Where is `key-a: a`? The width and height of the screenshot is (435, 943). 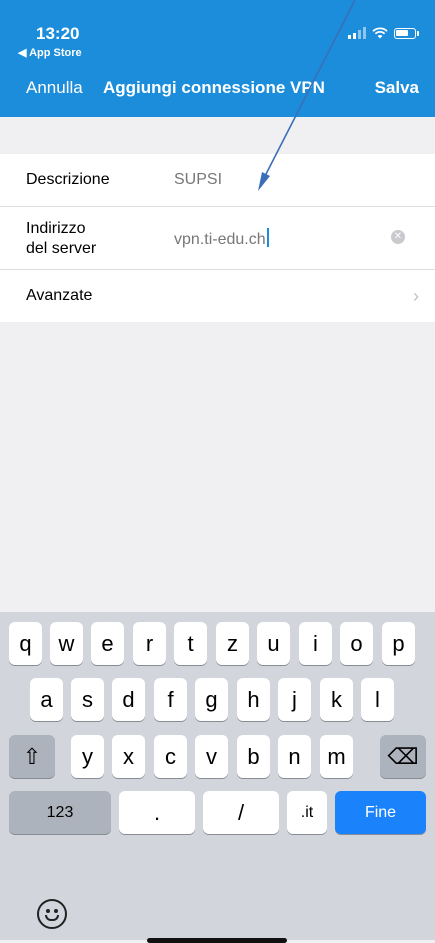
key-a: a is located at coordinates (46, 699).